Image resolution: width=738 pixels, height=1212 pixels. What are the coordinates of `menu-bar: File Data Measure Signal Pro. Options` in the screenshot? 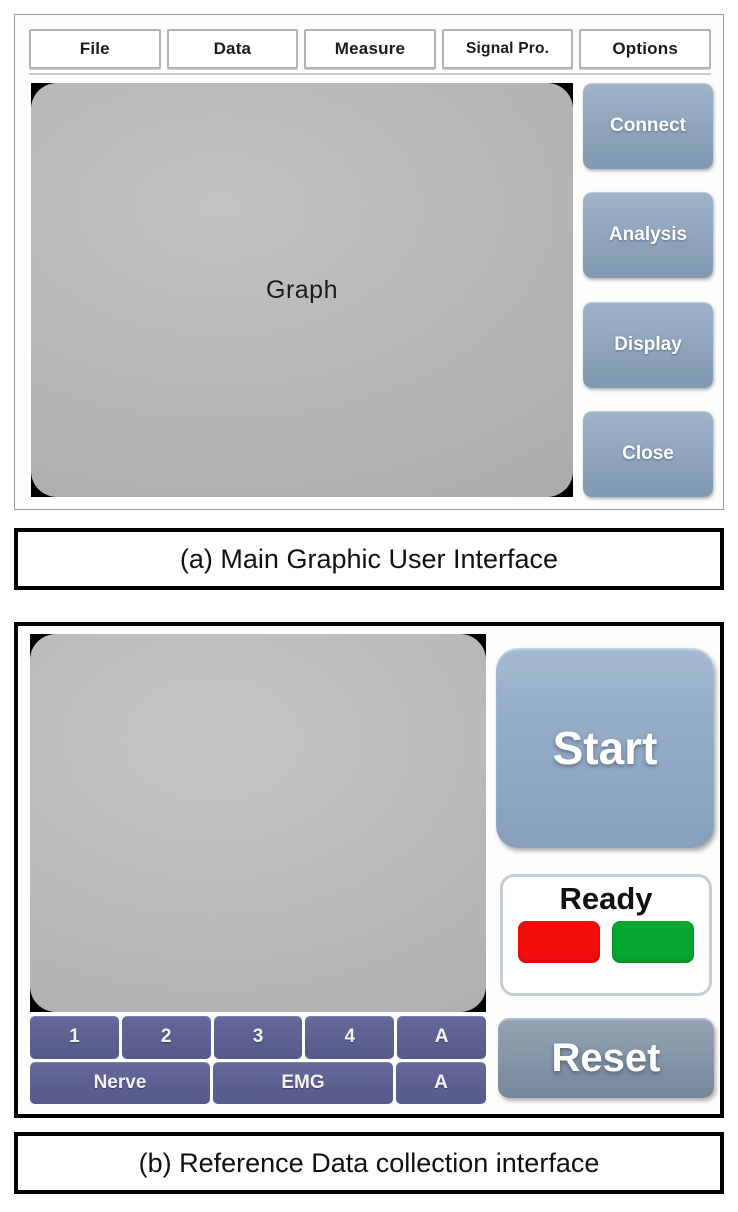 It's located at (370, 52).